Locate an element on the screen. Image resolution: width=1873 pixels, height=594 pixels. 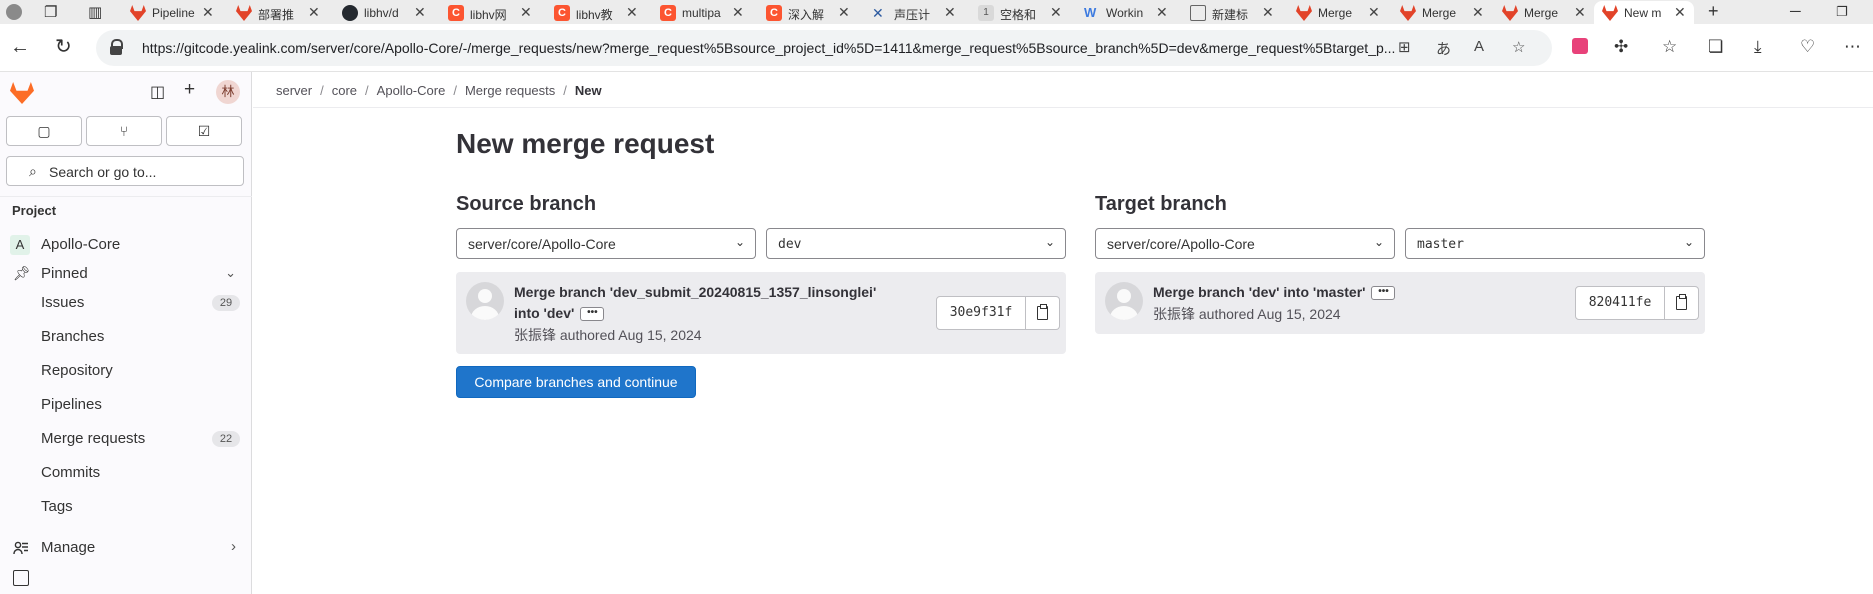
minimize-window-icon: ─ is located at coordinates (1795, 11).